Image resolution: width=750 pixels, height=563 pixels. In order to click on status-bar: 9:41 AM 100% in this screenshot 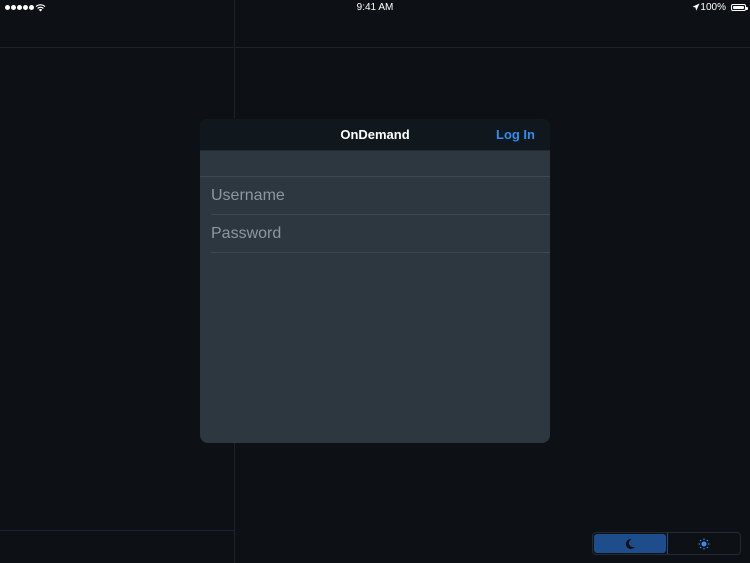, I will do `click(375, 8)`.